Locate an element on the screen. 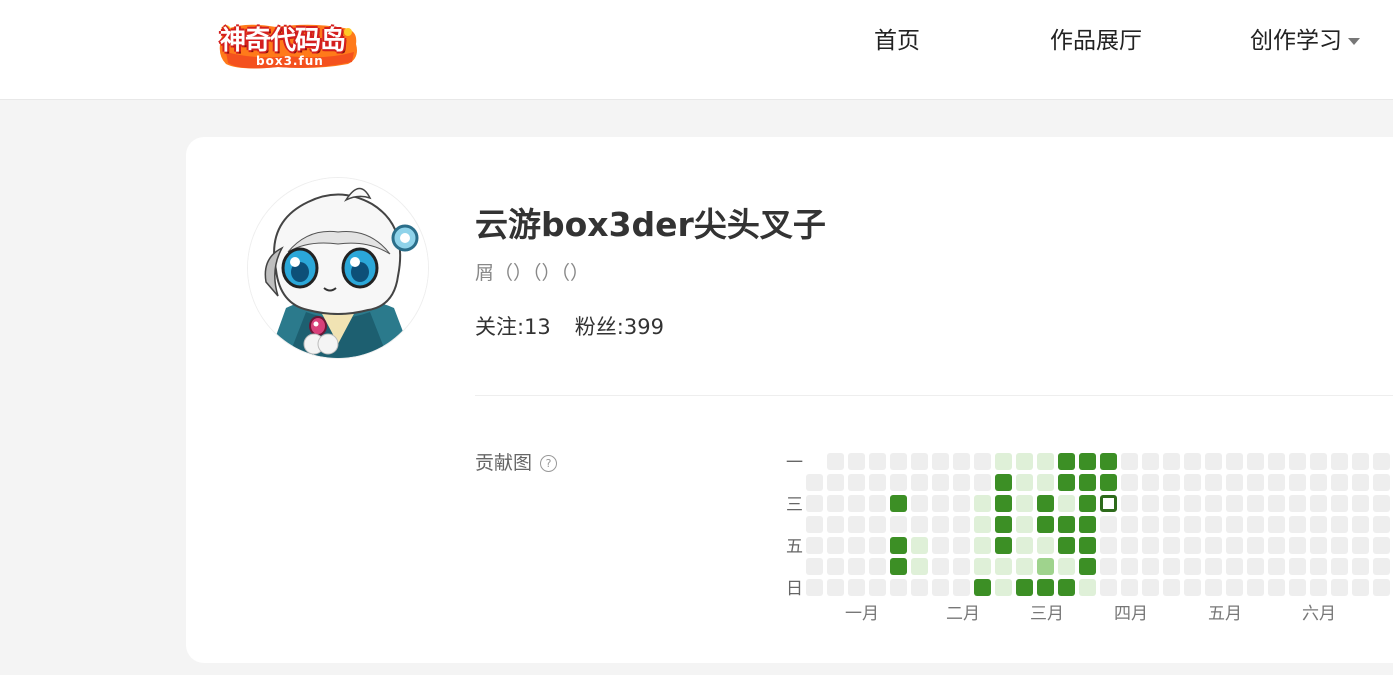 The image size is (1393, 675). avatar is located at coordinates (338, 268).